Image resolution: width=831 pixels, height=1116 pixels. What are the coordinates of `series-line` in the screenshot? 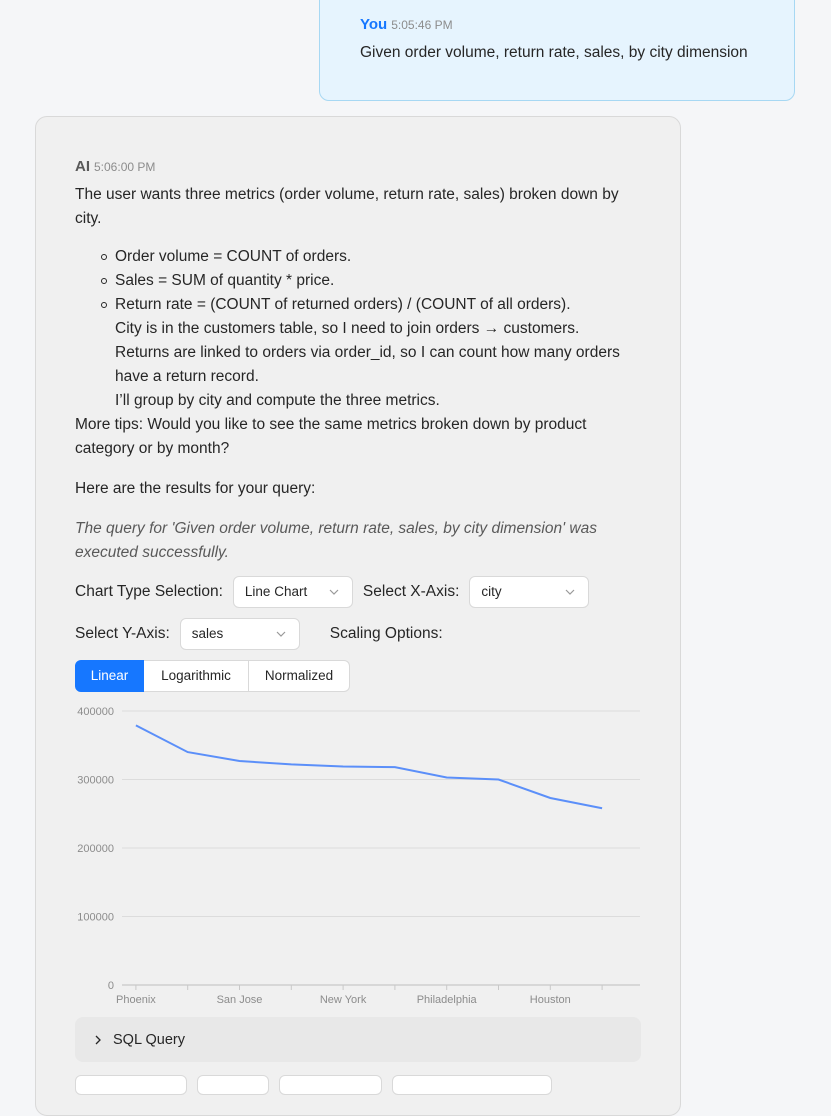 It's located at (369, 767).